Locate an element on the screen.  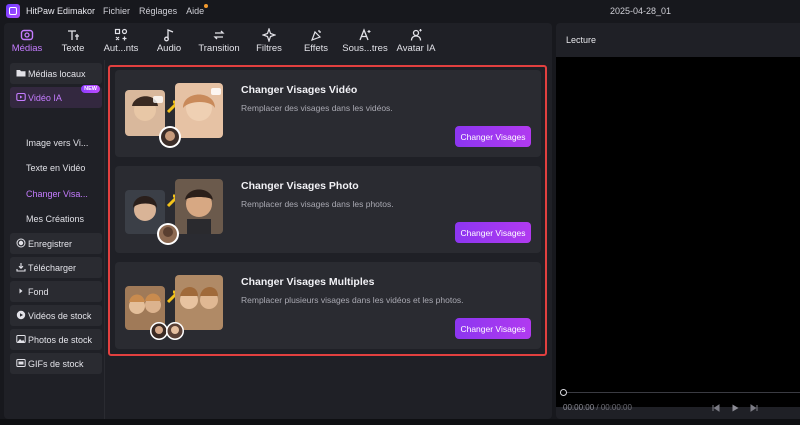
play-button is located at coordinates (735, 409).